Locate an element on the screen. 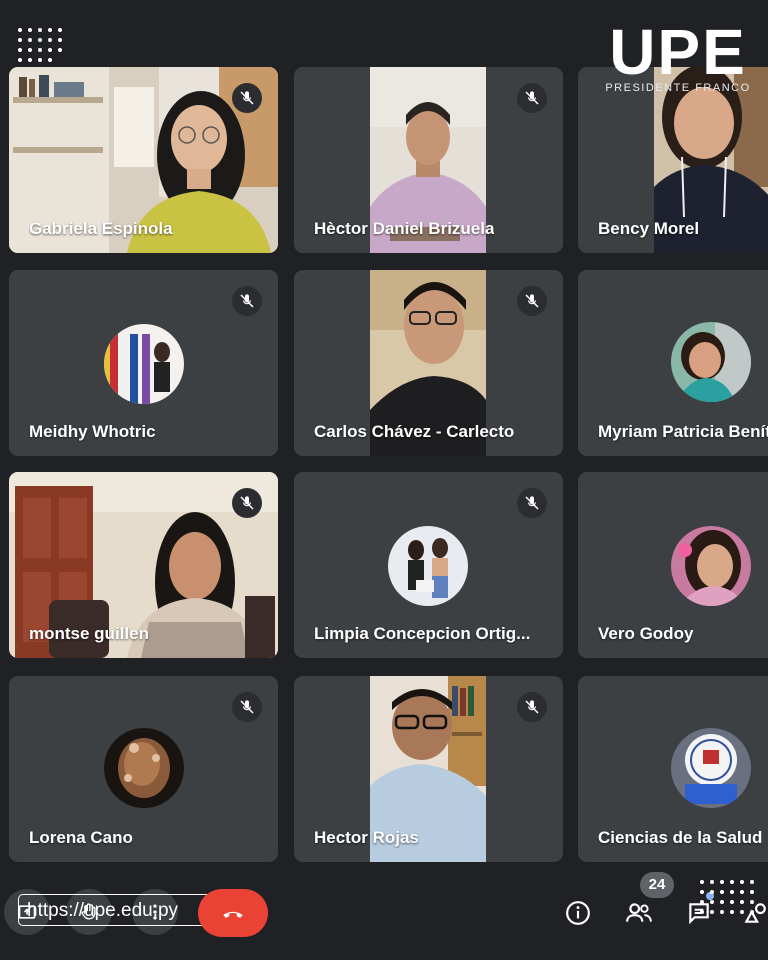 Image resolution: width=768 pixels, height=960 pixels. meeting-controls: https://upe.edu.py 24 is located at coordinates (384, 915).